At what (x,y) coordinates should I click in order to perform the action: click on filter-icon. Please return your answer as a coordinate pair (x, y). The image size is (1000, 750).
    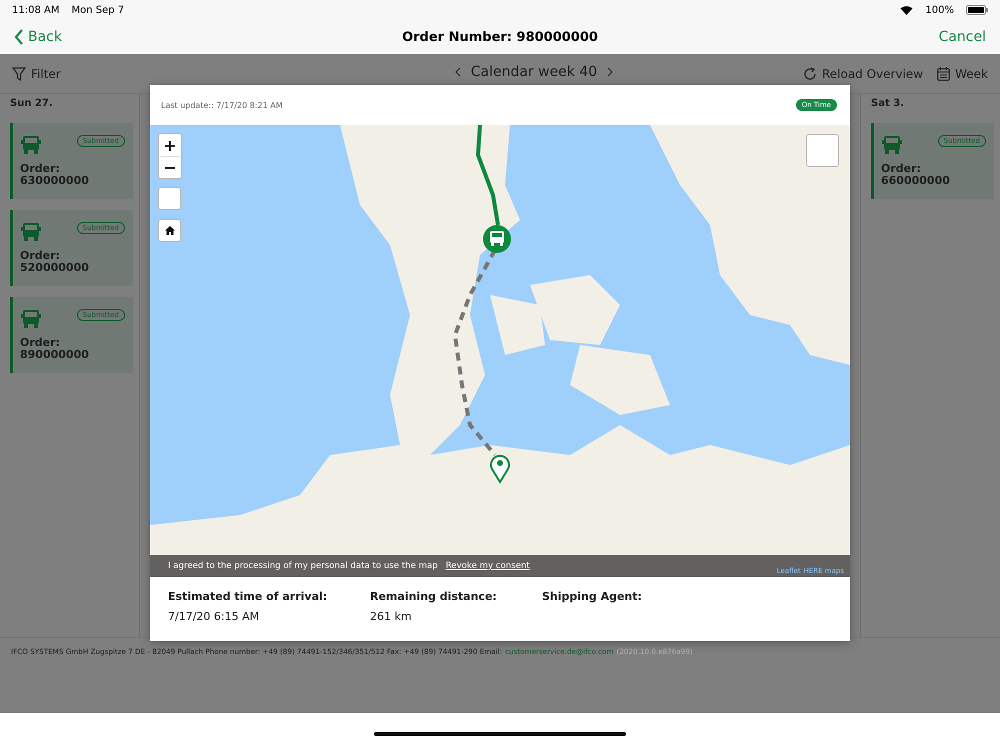
    Looking at the image, I should click on (19, 74).